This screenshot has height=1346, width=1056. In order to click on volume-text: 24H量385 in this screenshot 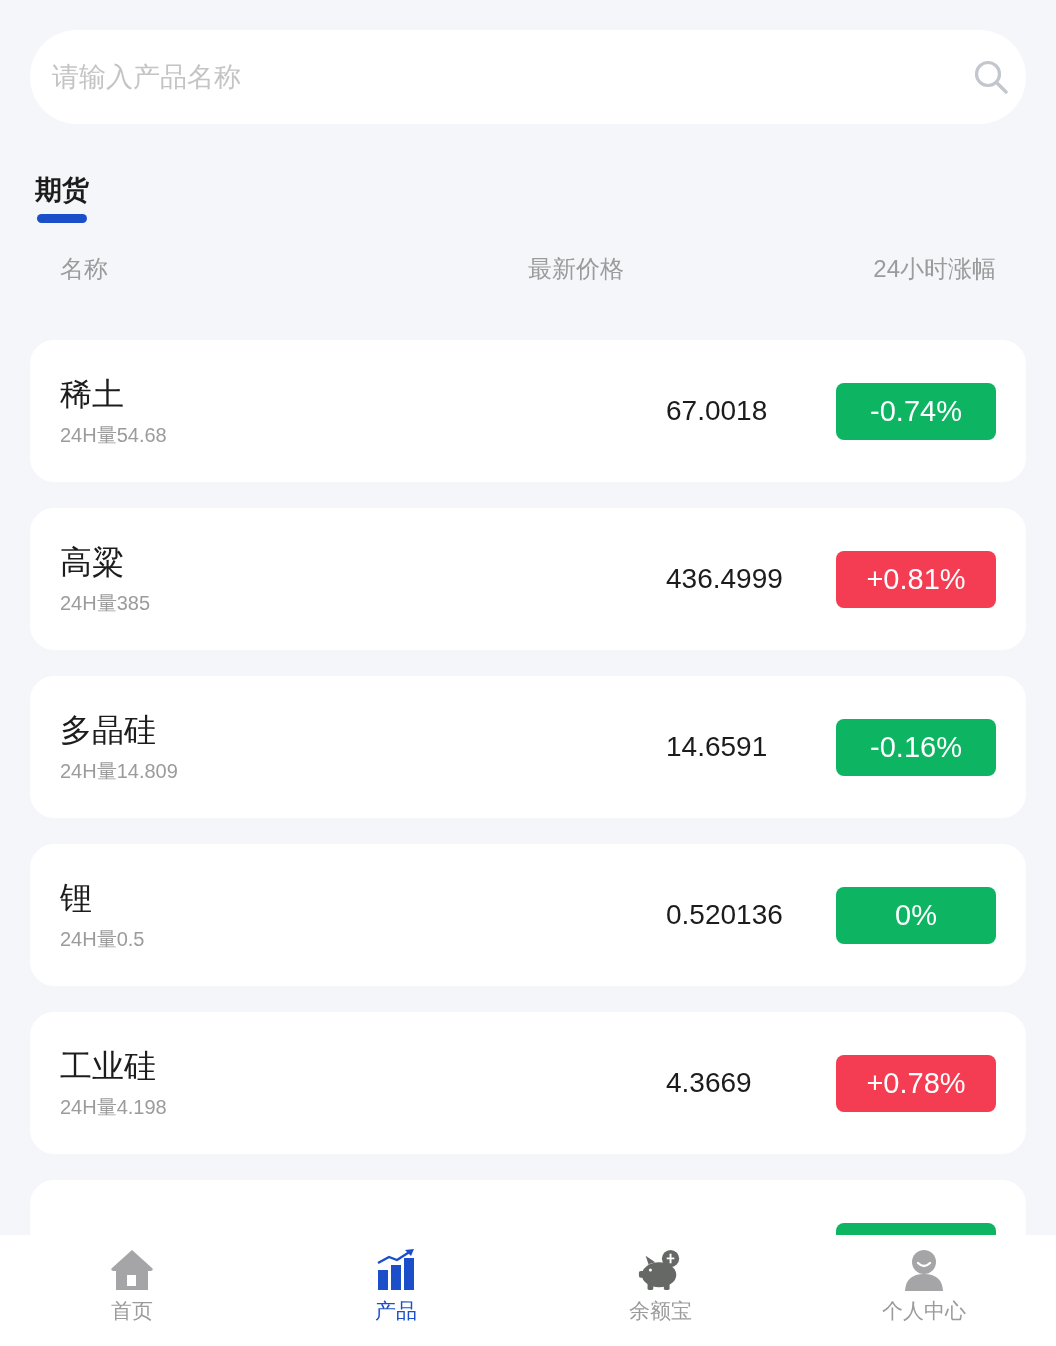, I will do `click(105, 603)`.